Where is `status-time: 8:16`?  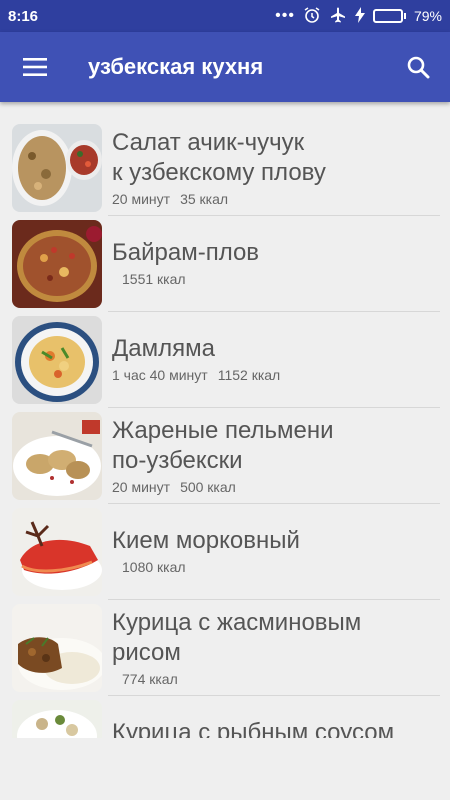 status-time: 8:16 is located at coordinates (23, 16).